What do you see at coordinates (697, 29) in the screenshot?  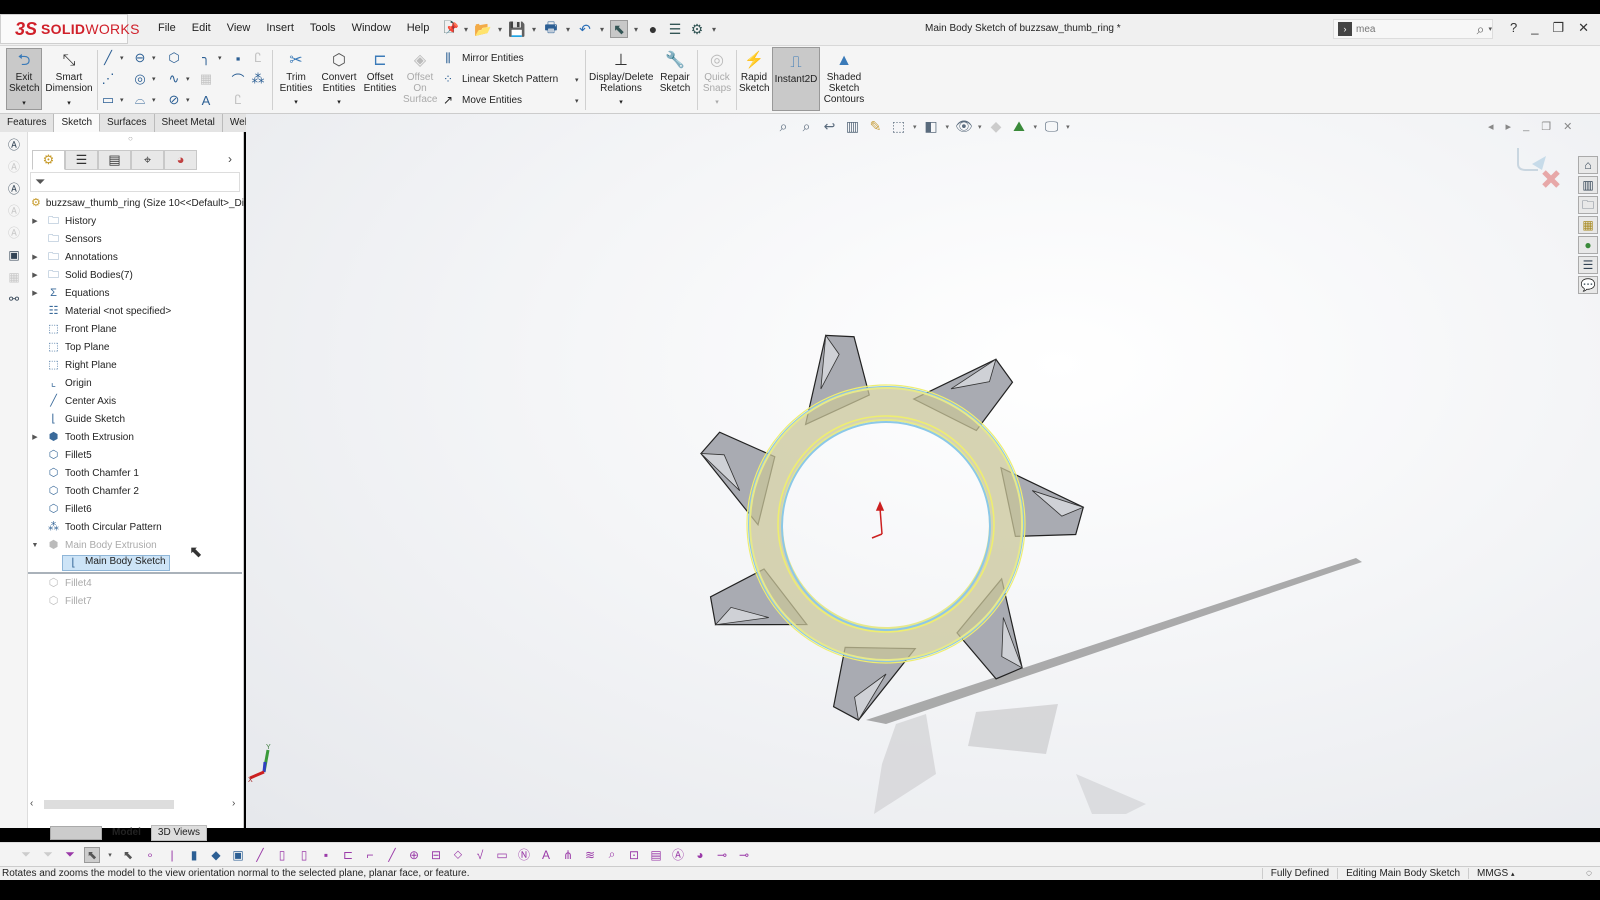 I see `options-gear-icon: ⚙` at bounding box center [697, 29].